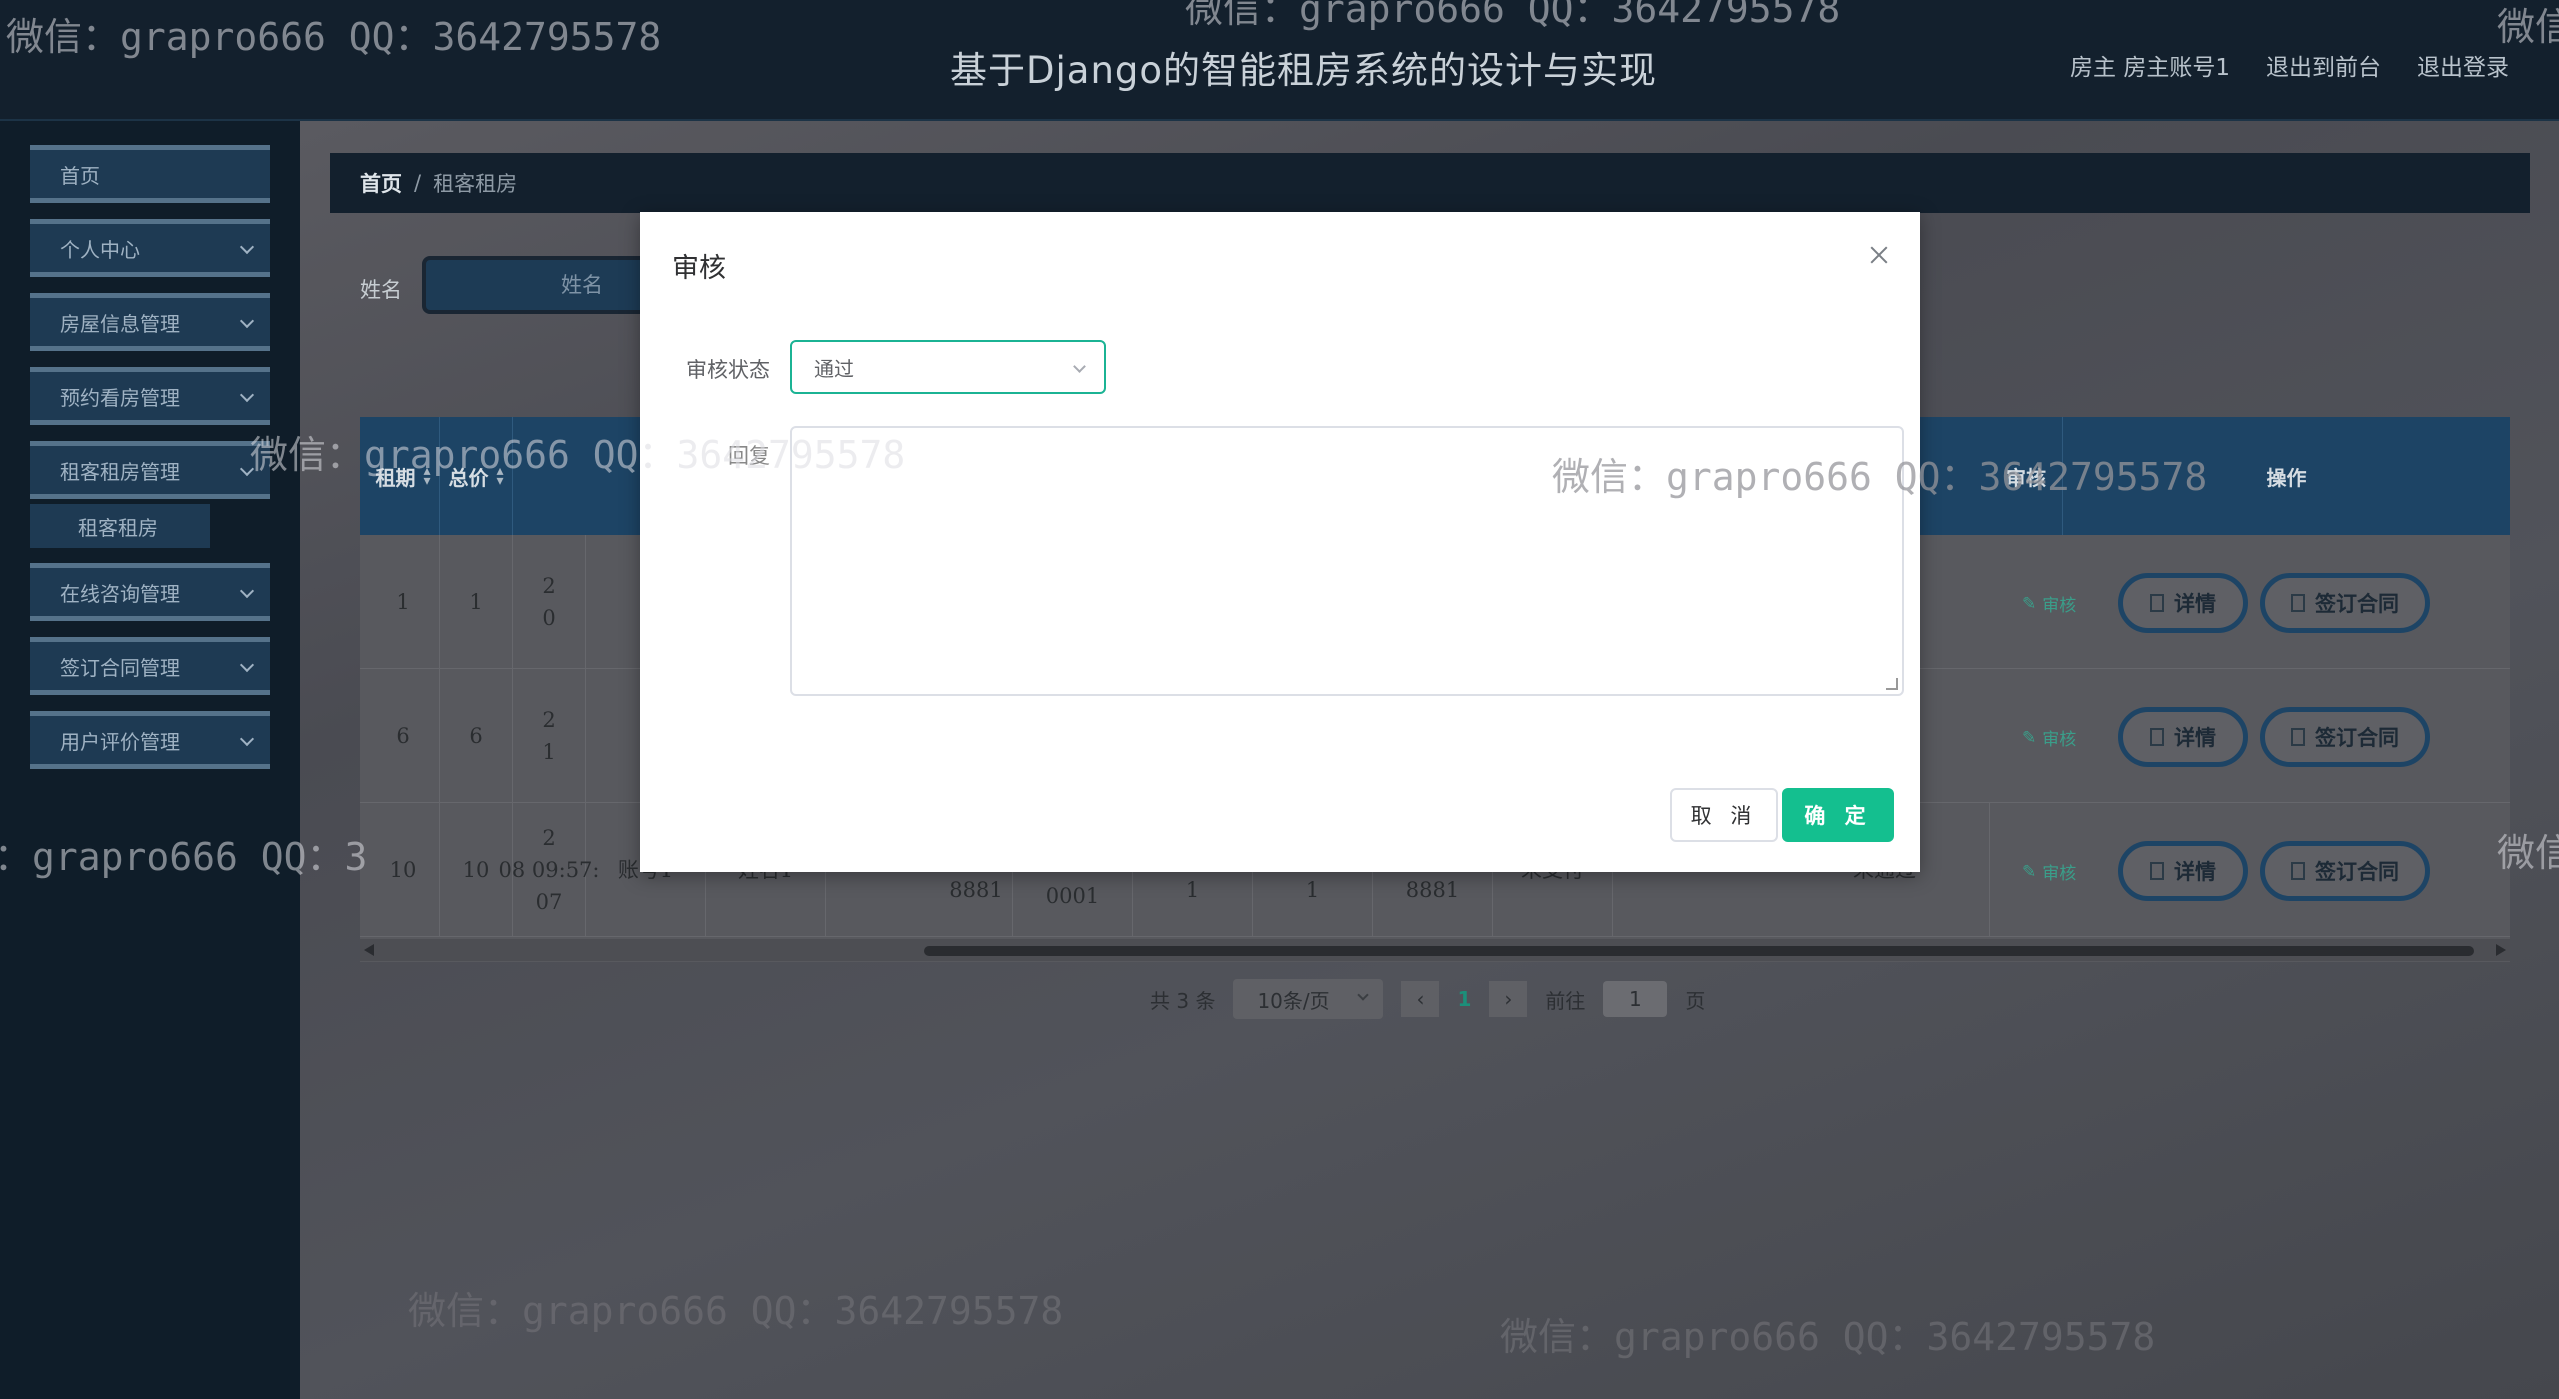 The height and width of the screenshot is (1399, 2559). What do you see at coordinates (1304, 70) in the screenshot?
I see `app-title: 基于Django的智能租房系统的设计与实现` at bounding box center [1304, 70].